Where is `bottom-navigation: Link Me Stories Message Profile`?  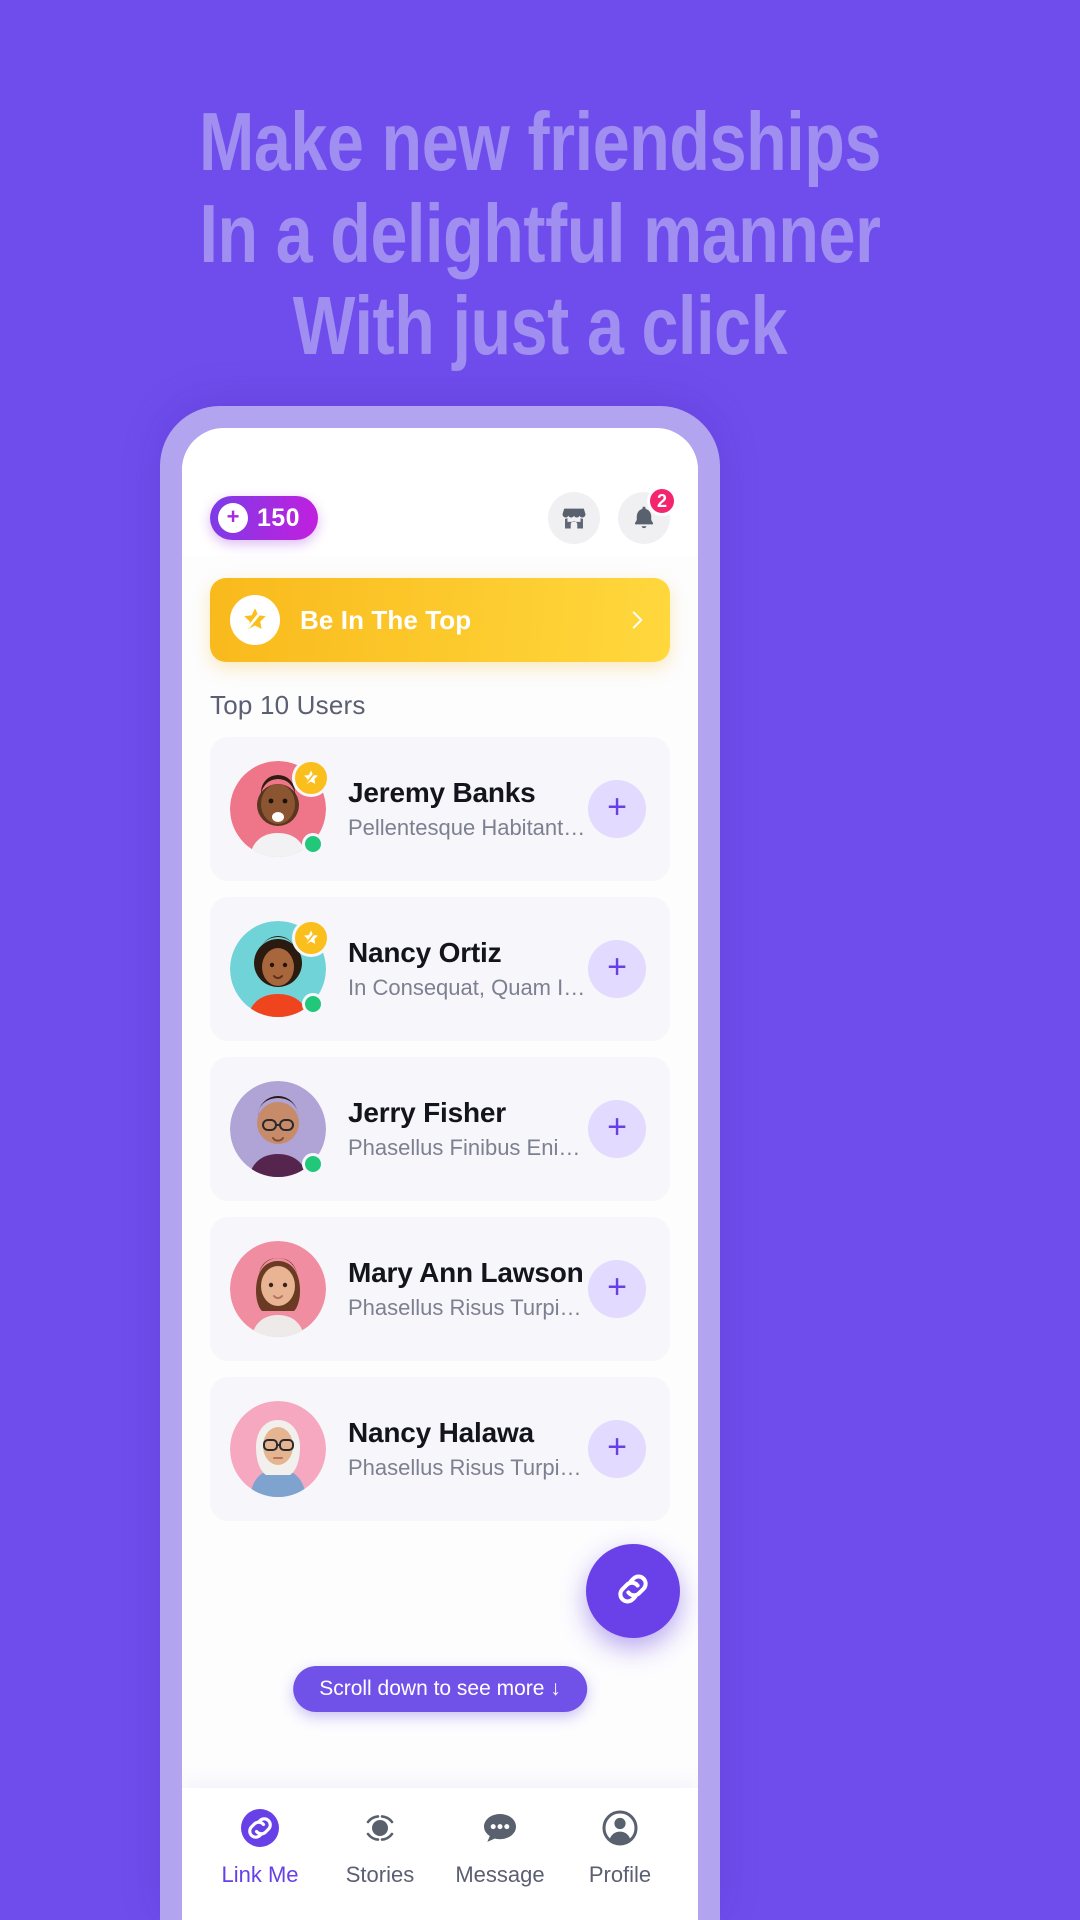
bottom-navigation: Link Me Stories Message Profile is located at coordinates (440, 1854).